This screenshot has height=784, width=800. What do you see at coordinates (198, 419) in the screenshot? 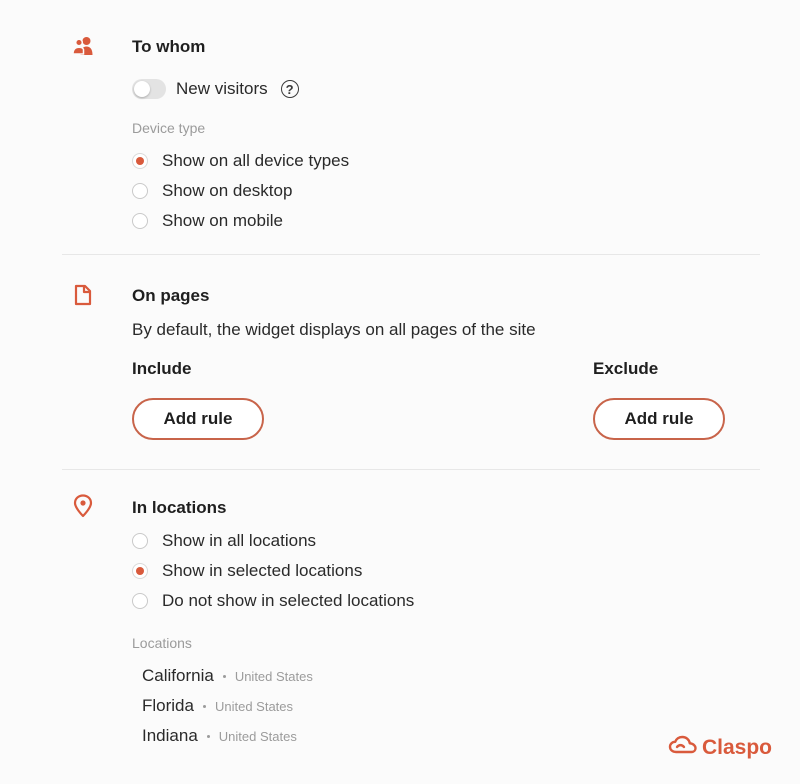
I see `include-add-rule-button: Add rule` at bounding box center [198, 419].